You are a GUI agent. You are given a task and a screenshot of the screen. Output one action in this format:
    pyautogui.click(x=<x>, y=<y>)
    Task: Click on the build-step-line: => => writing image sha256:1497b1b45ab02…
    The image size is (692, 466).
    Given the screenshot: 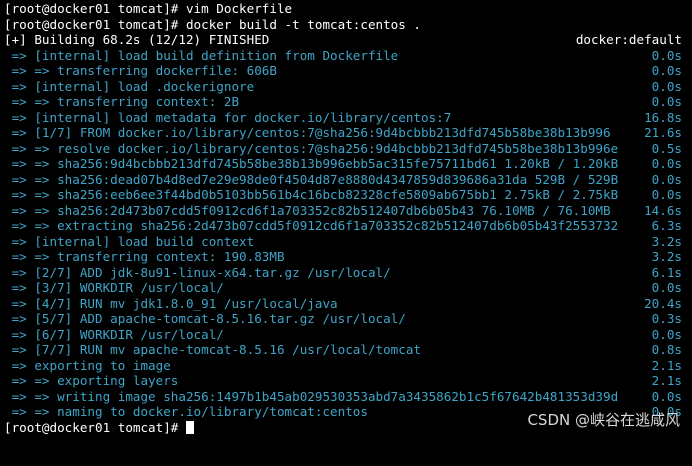 What is the action you would take?
    pyautogui.click(x=346, y=397)
    